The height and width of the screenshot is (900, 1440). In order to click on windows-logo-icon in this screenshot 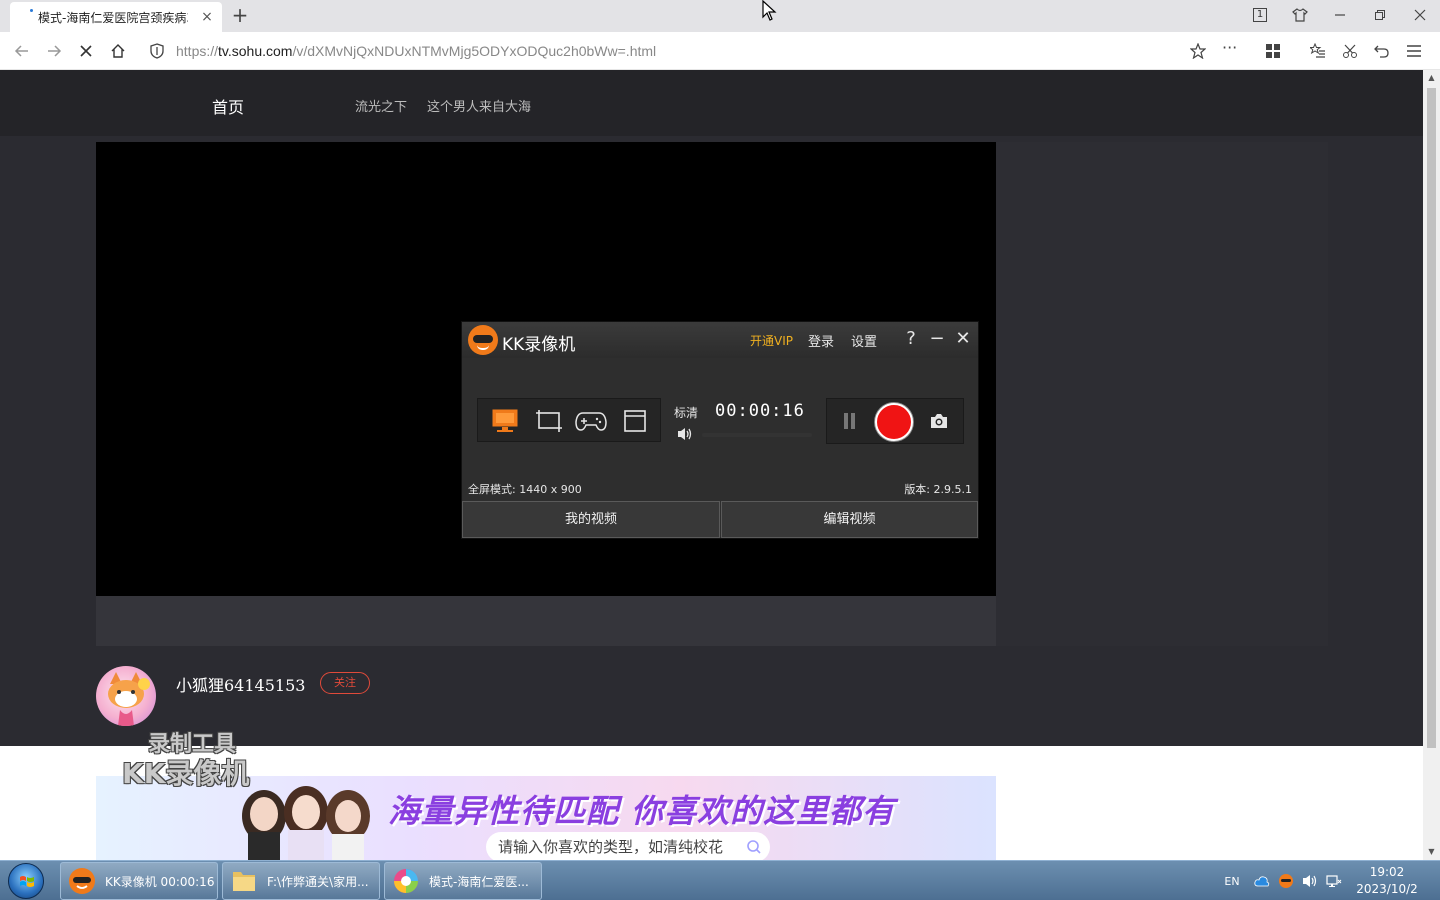, I will do `click(27, 881)`.